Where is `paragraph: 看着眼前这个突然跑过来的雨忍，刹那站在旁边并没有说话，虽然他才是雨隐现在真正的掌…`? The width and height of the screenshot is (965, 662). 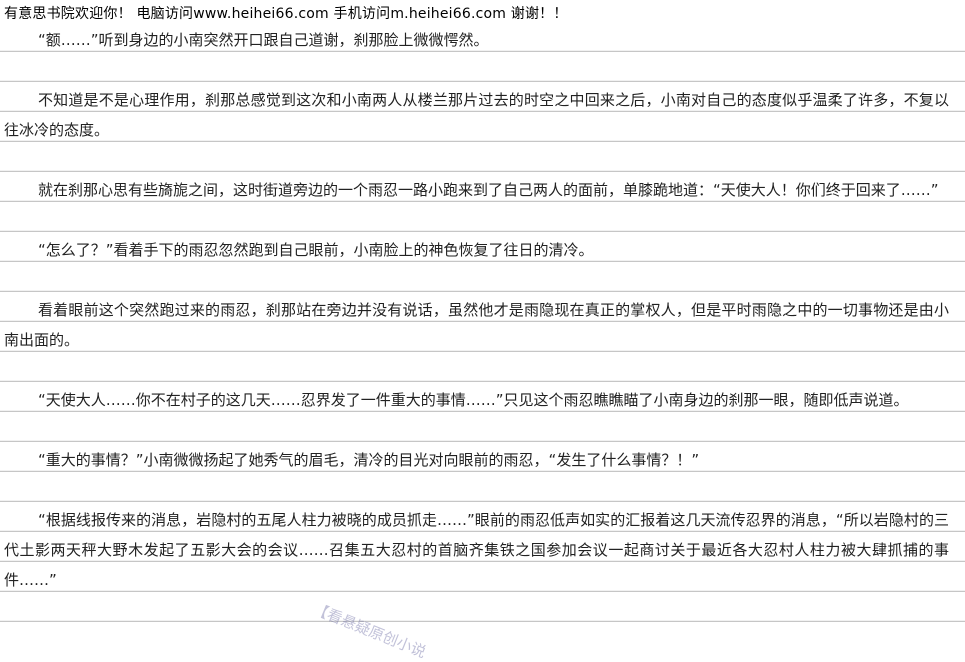
paragraph: 看着眼前这个突然跑过来的雨忍，刹那站在旁边并没有说话，虽然他才是雨隐现在真正的掌… is located at coordinates (476, 325).